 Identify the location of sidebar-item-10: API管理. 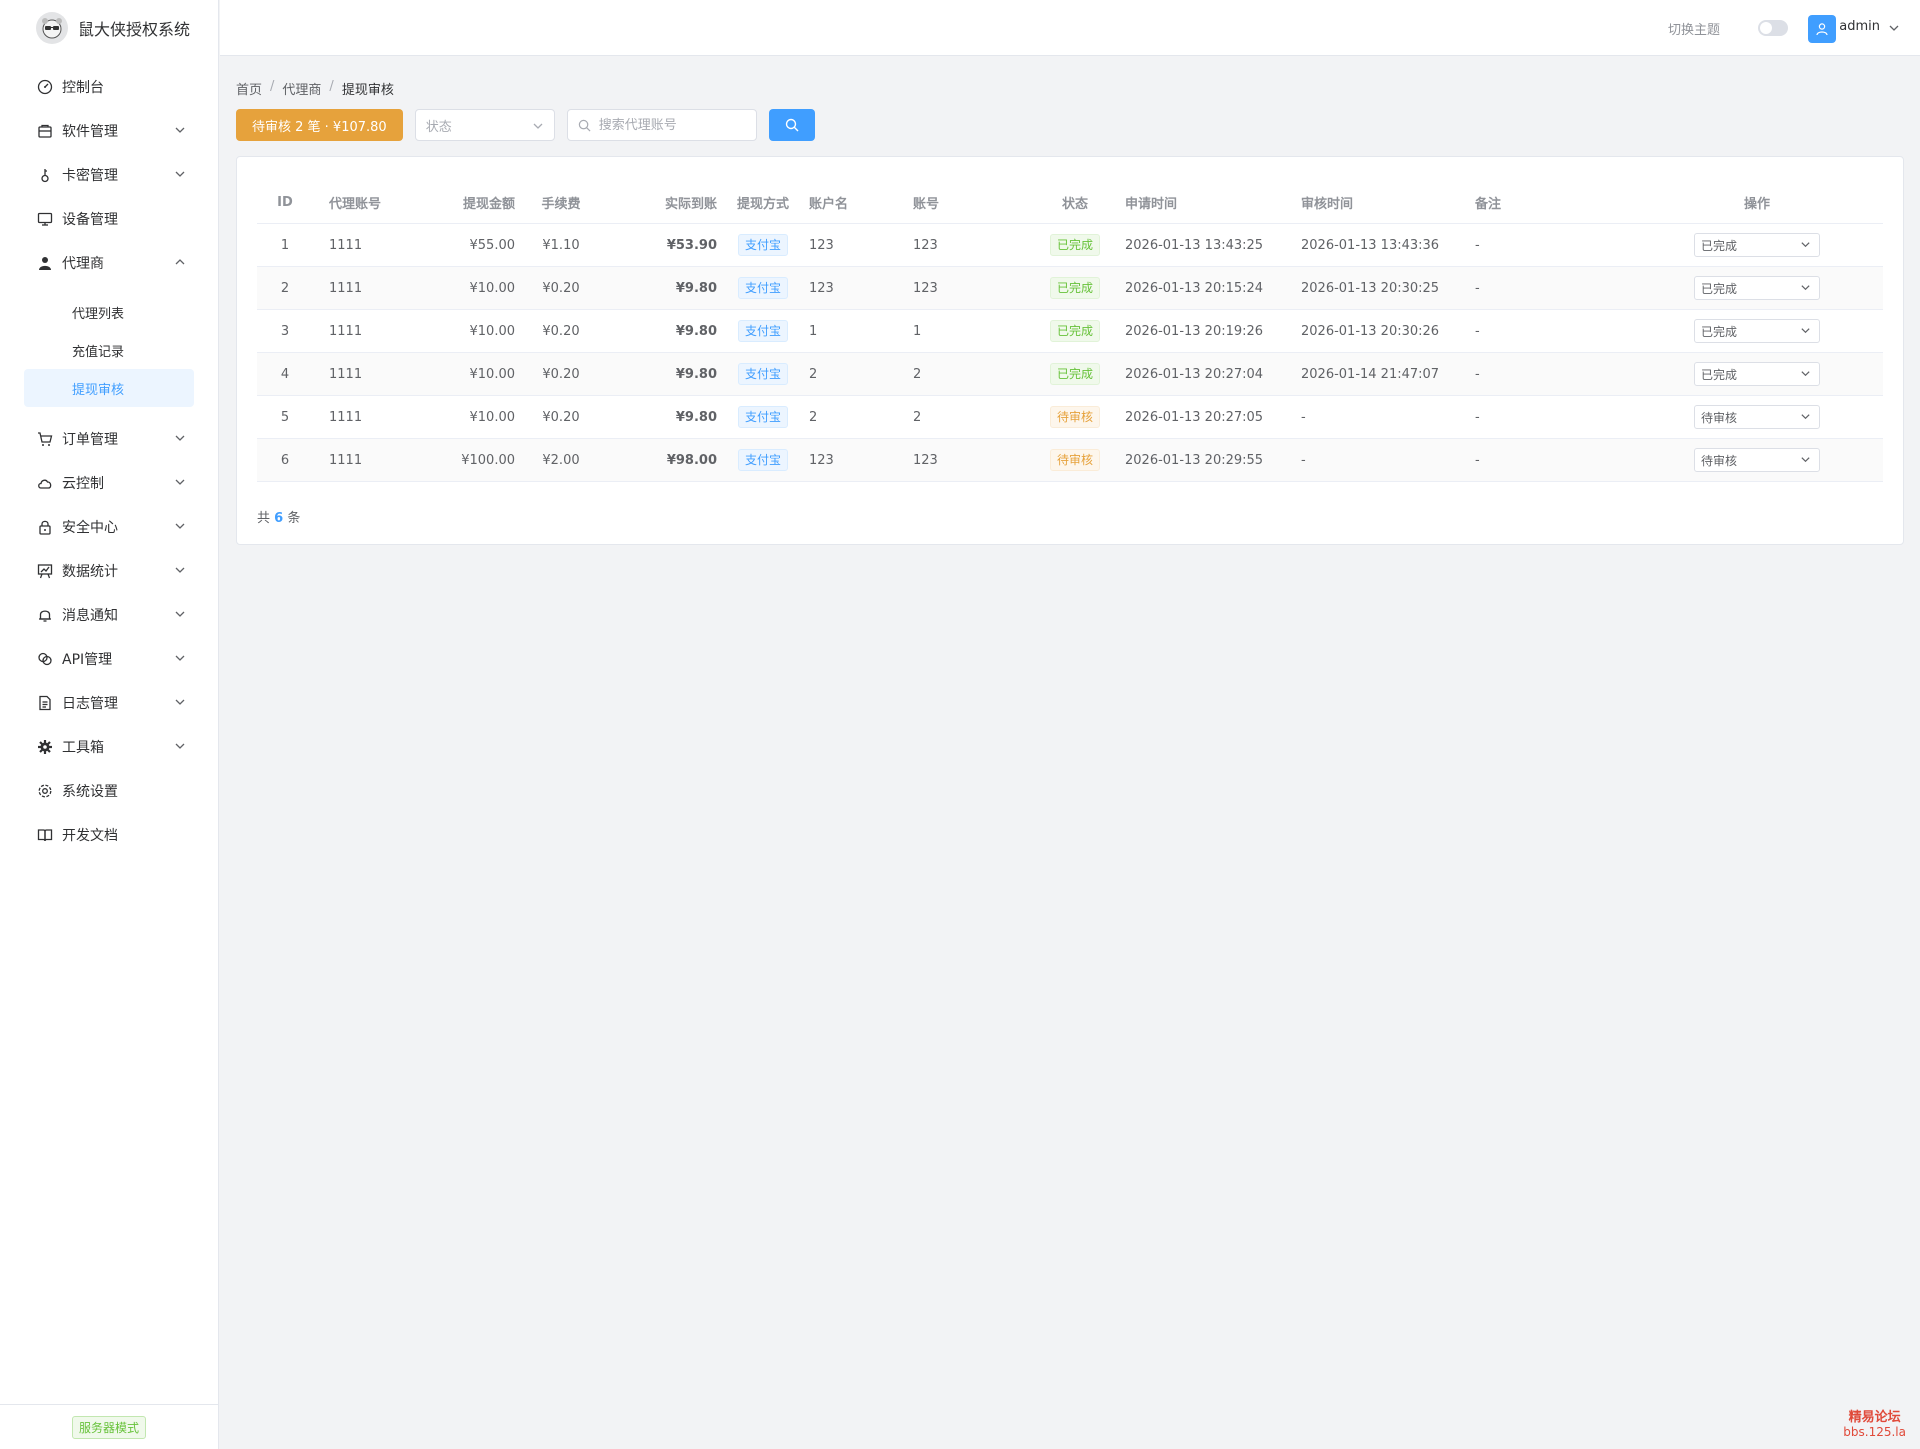
(109, 659).